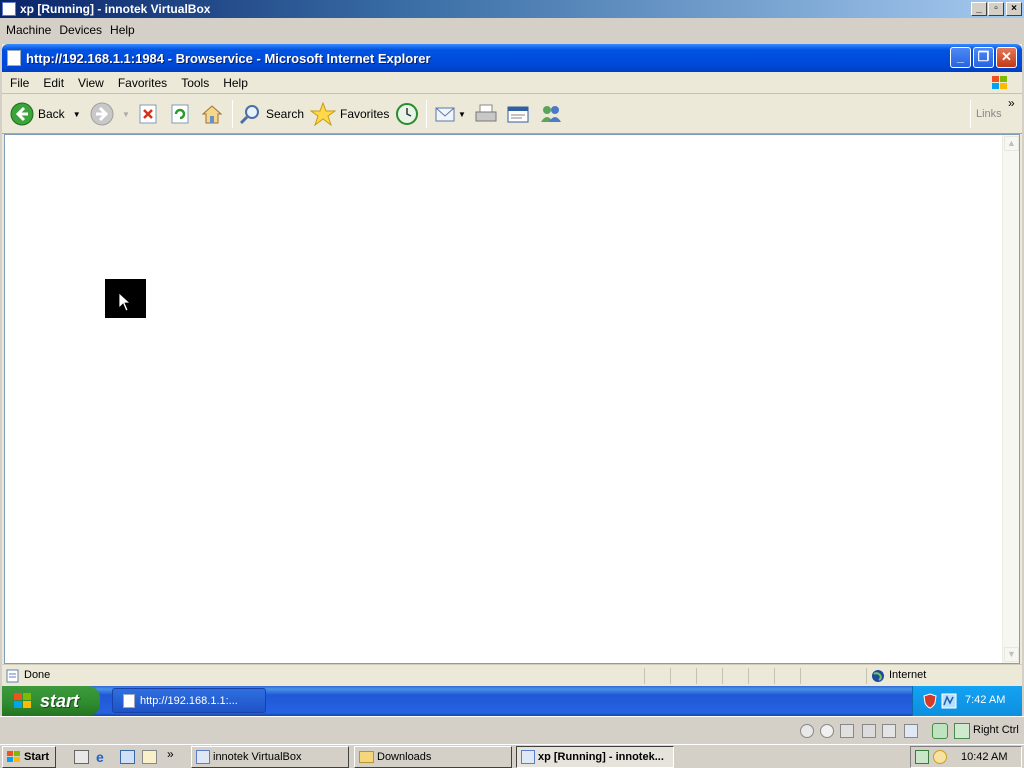 This screenshot has height=768, width=1024. Describe the element at coordinates (170, 754) in the screenshot. I see `quicklaunch-more-icon: »` at that location.